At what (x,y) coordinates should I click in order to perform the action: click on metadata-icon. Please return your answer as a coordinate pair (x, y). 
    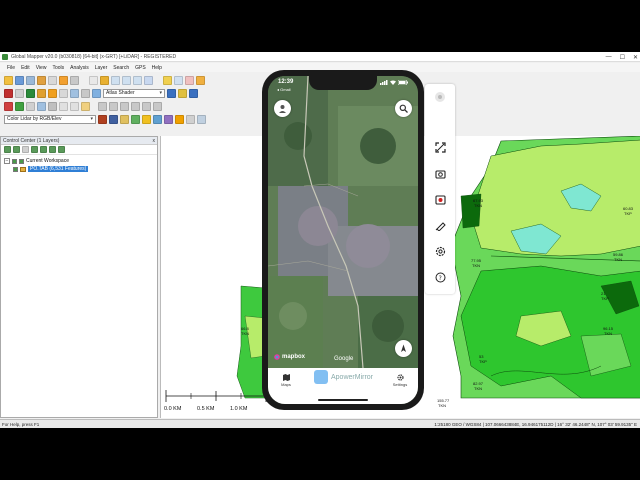
    Looking at the image, I should click on (52, 149).